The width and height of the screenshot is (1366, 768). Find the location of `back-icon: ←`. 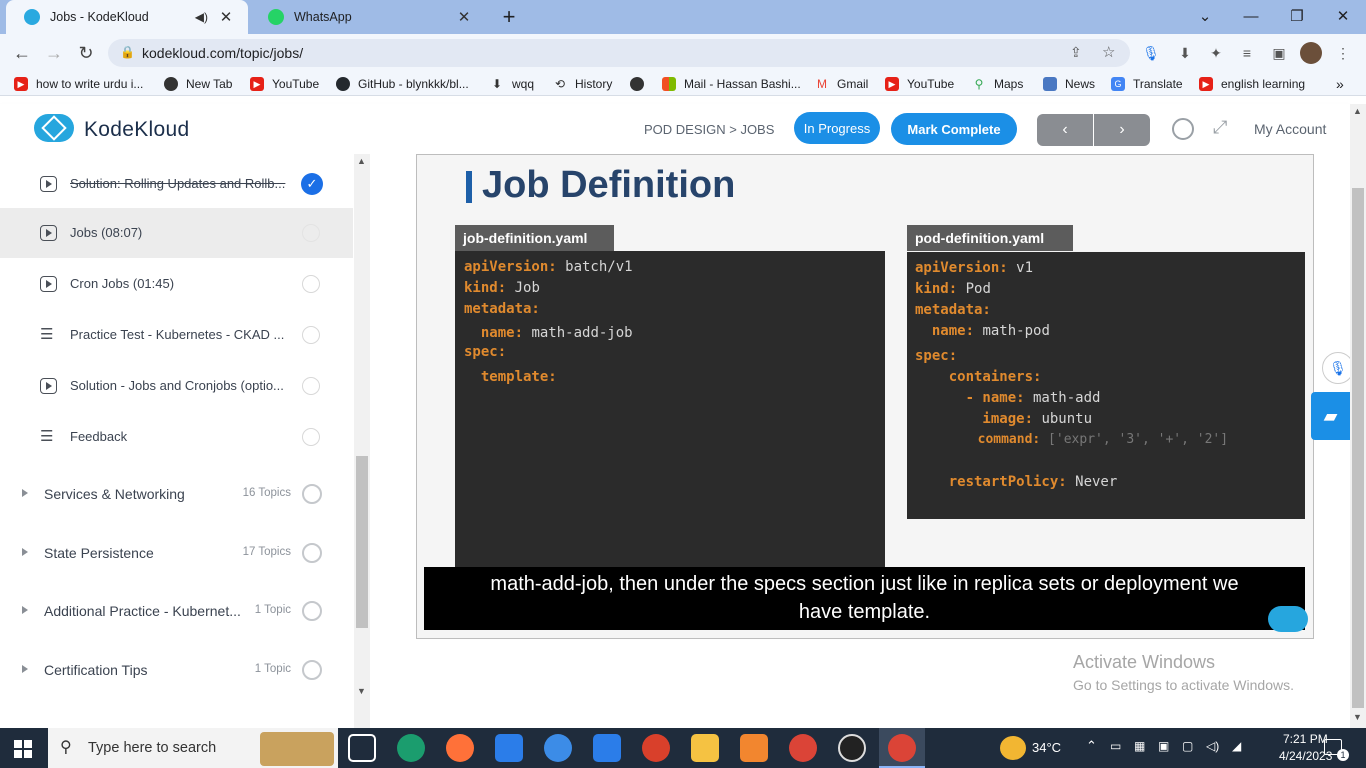

back-icon: ← is located at coordinates (22, 53).